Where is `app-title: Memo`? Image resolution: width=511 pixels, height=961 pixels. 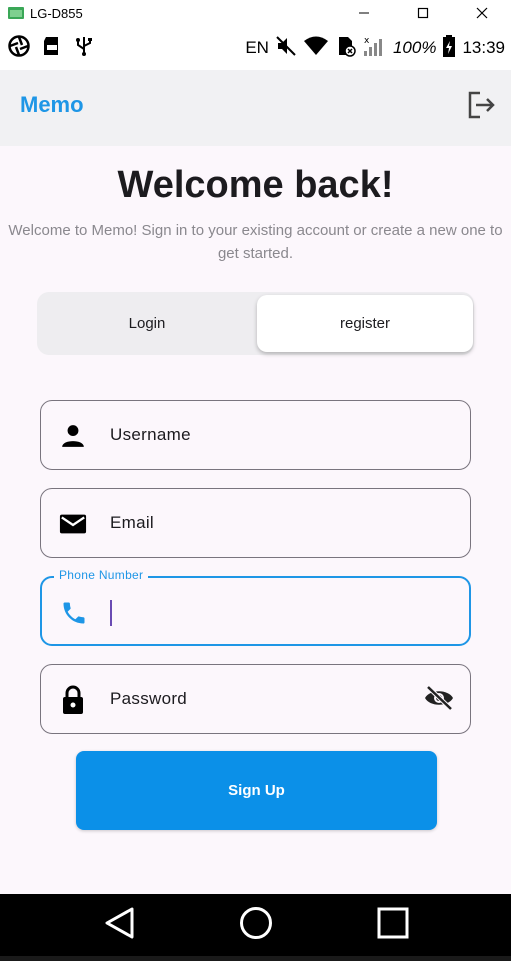 app-title: Memo is located at coordinates (52, 104).